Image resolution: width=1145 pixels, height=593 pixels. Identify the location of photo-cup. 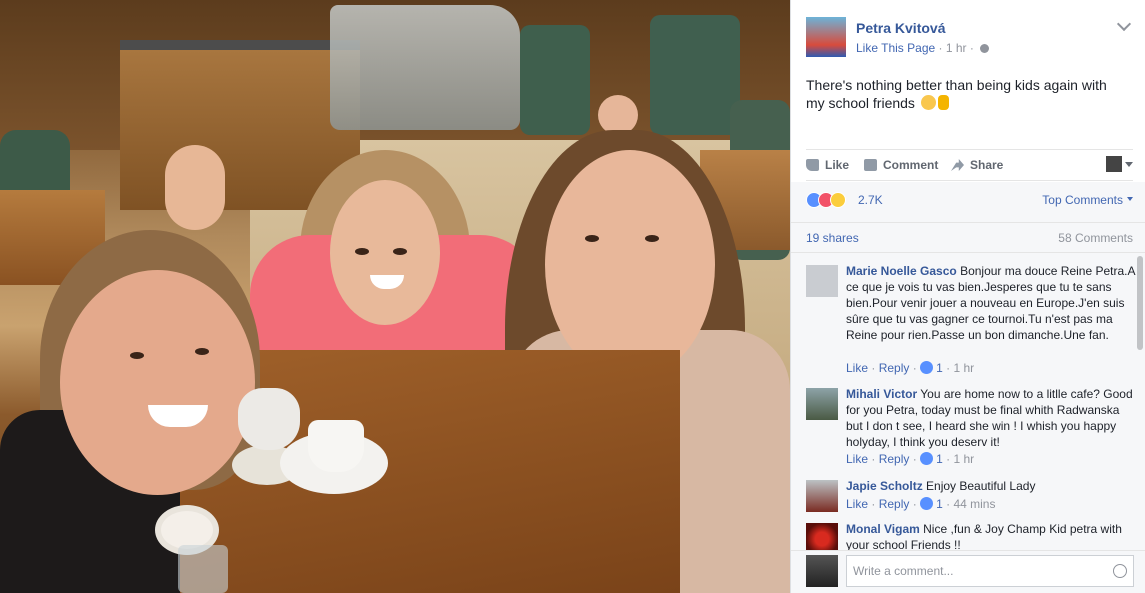
(336, 446).